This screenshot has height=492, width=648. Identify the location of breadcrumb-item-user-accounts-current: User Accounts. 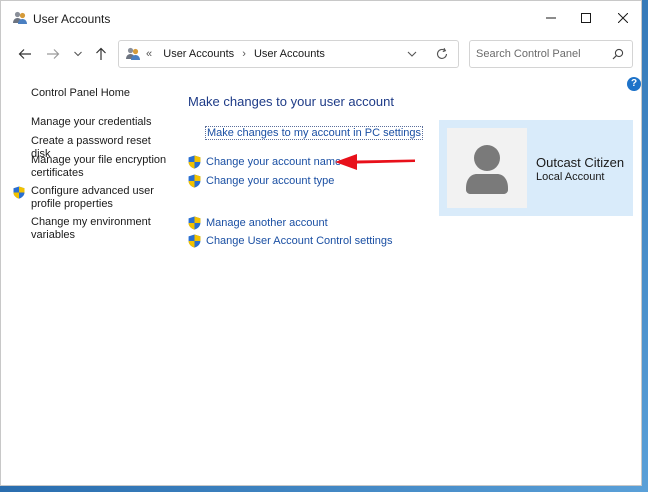
(289, 54).